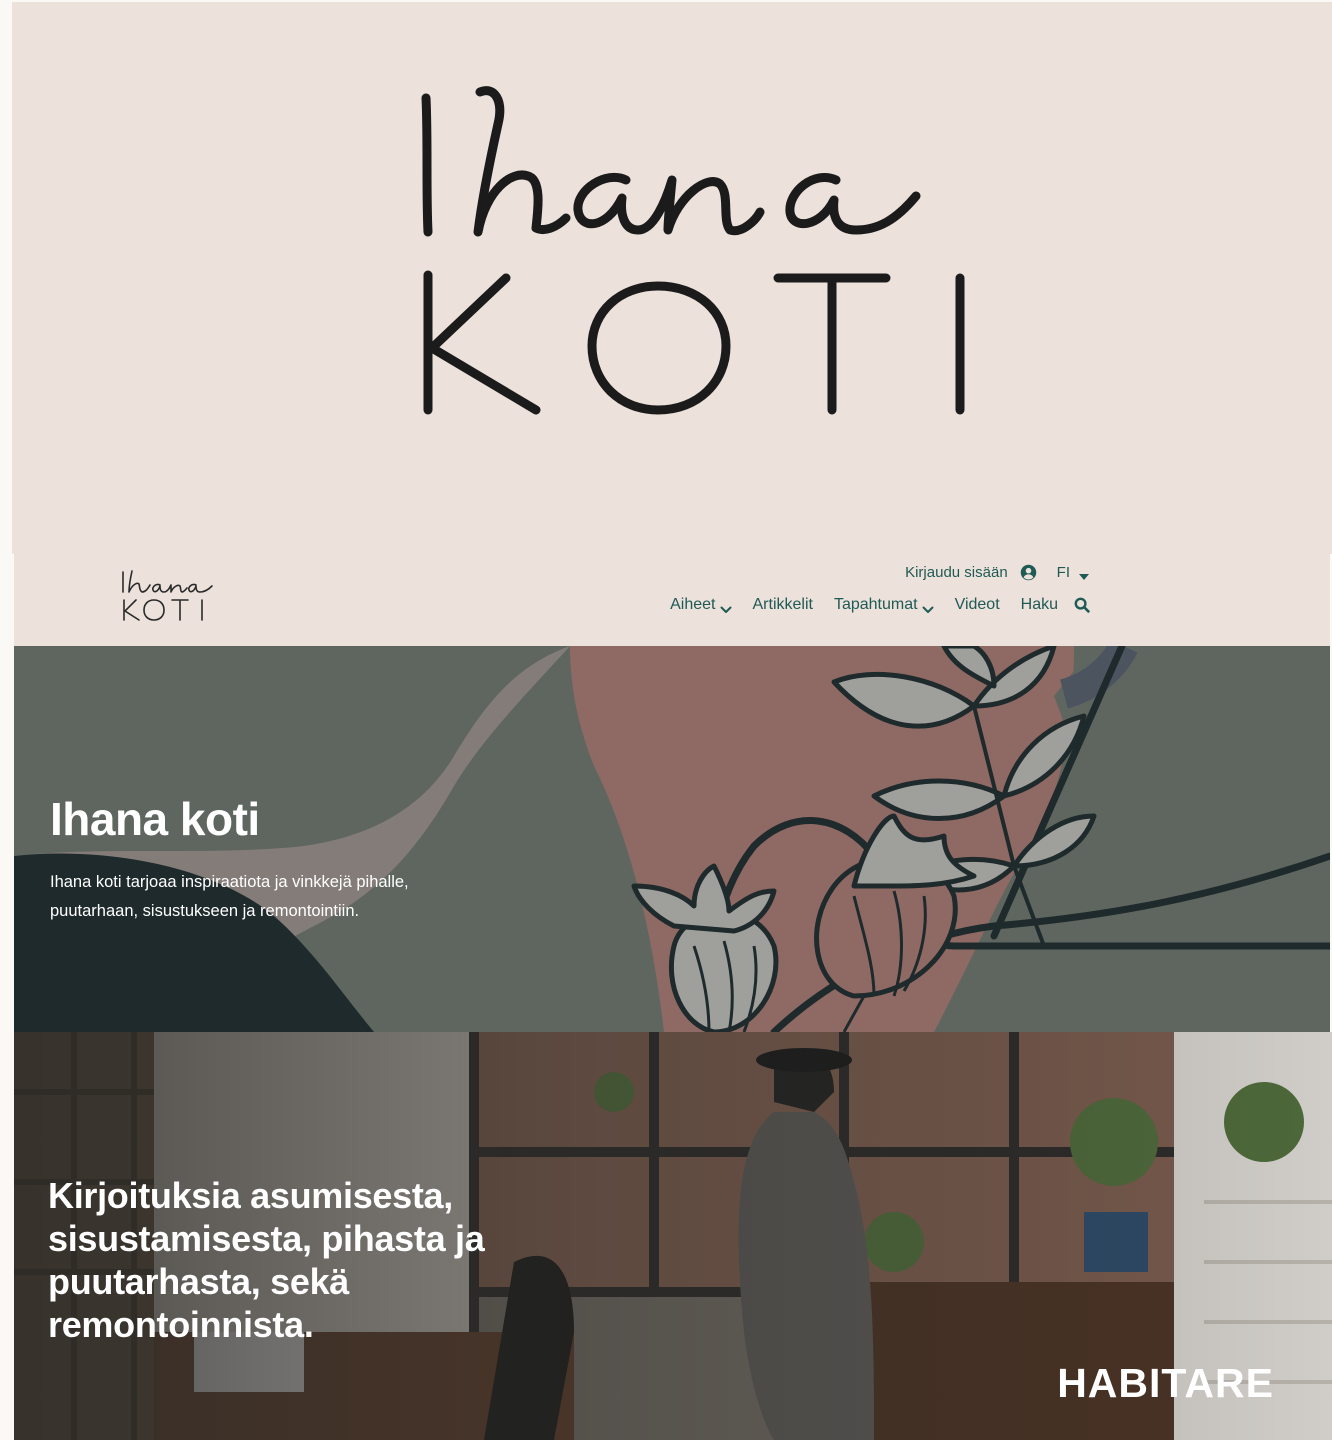  What do you see at coordinates (1082, 605) in the screenshot?
I see `search-icon` at bounding box center [1082, 605].